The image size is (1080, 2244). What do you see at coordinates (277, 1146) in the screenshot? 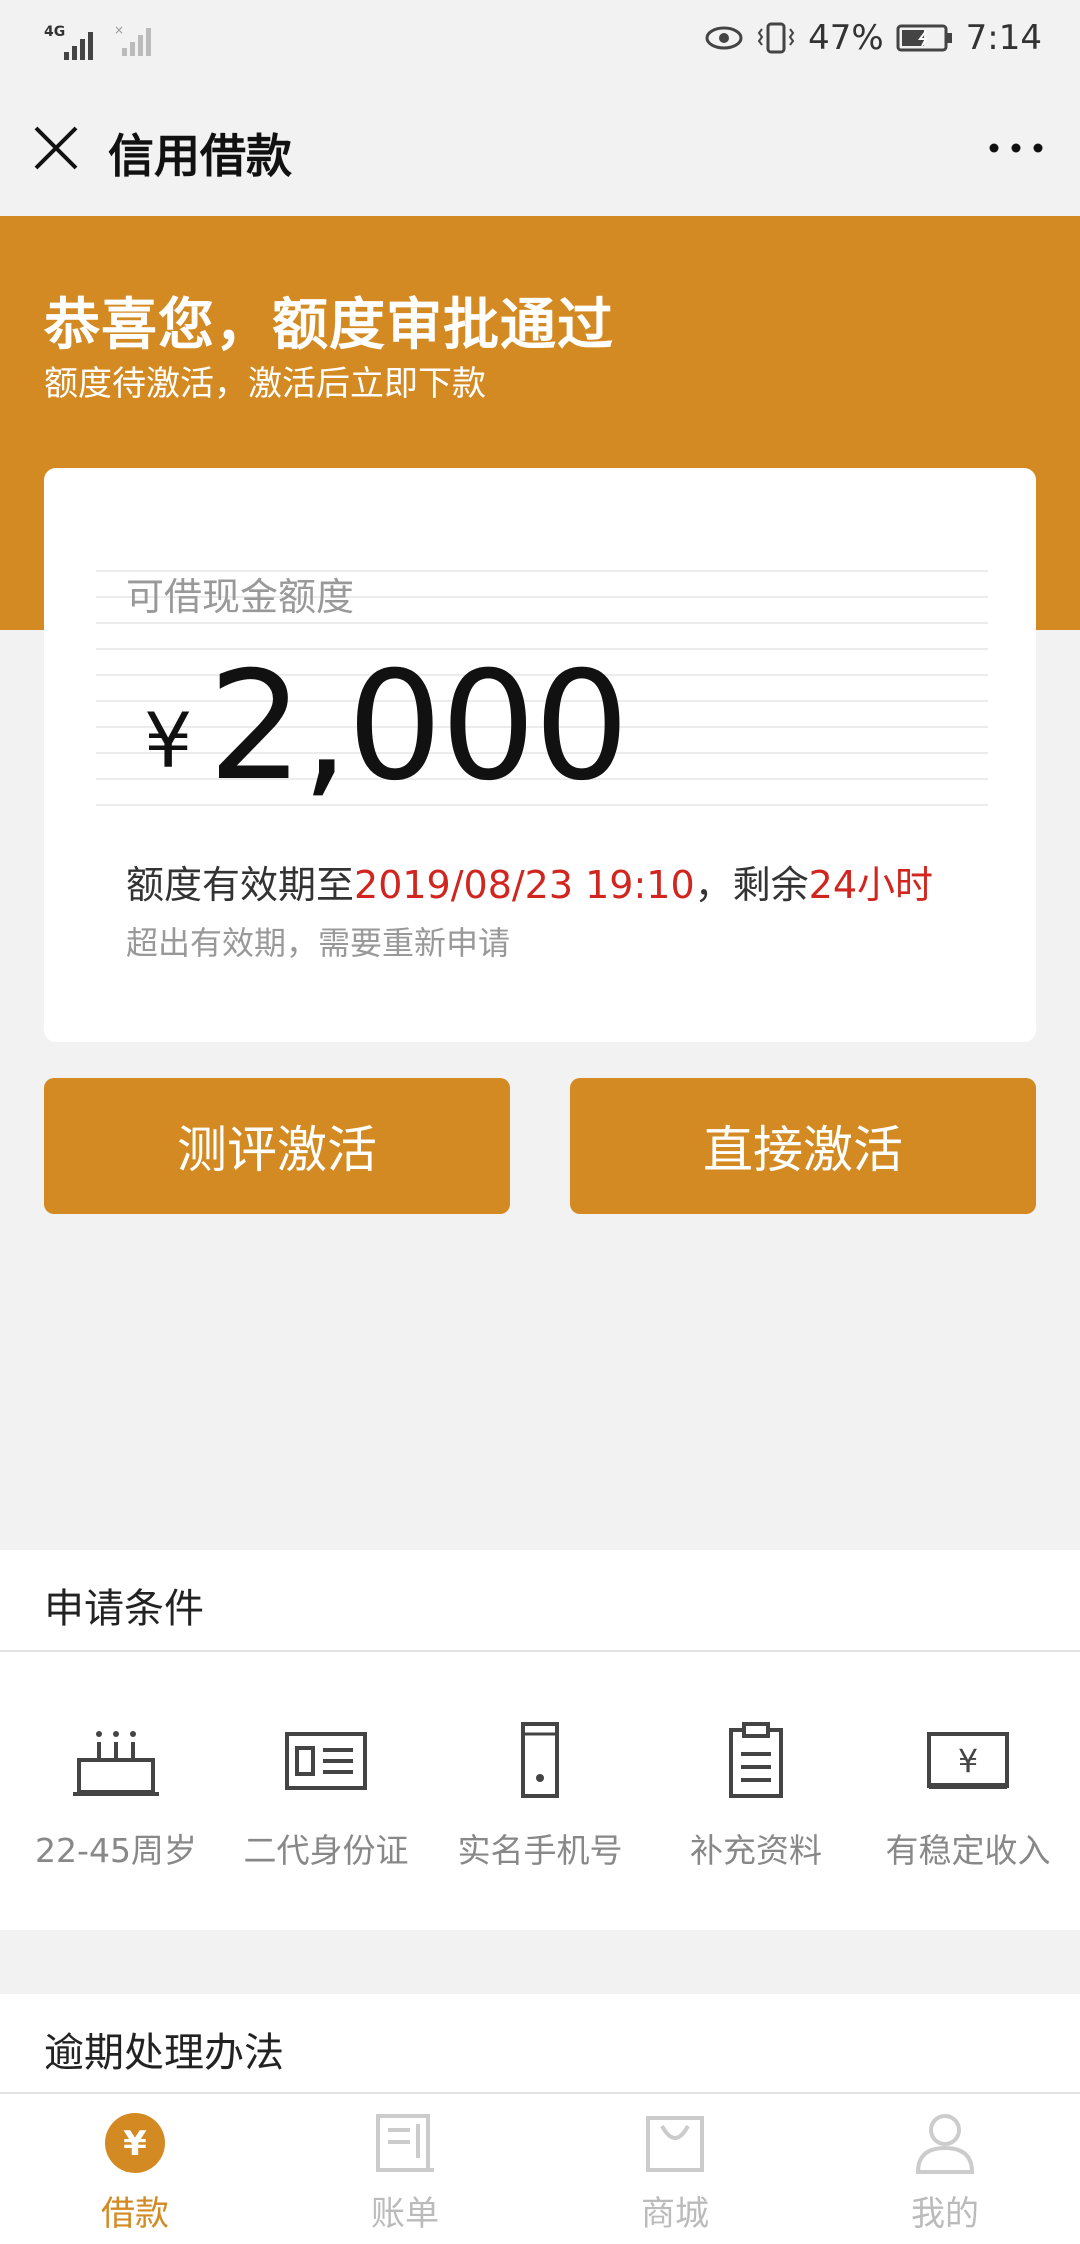
I see `evaluate-activate-button: 测评激活` at bounding box center [277, 1146].